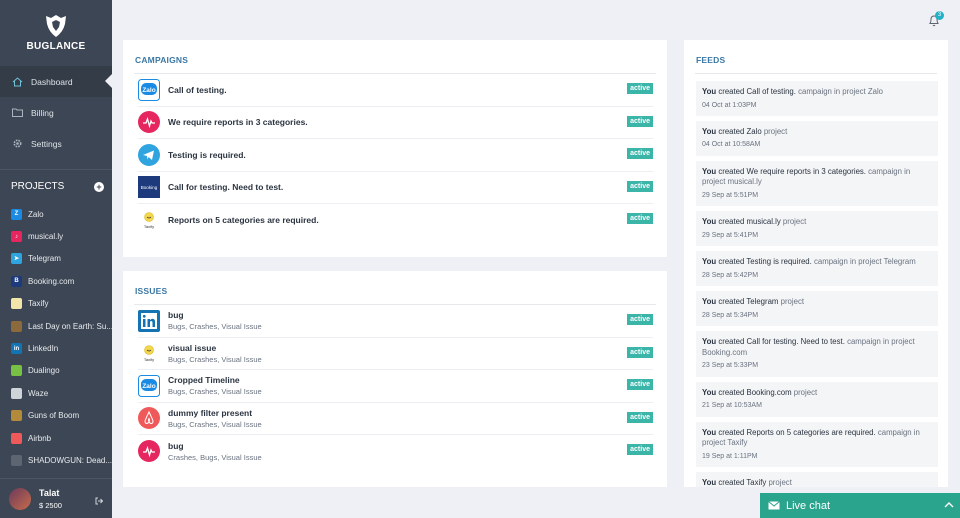  Describe the element at coordinates (16, 259) in the screenshot. I see `project-app-icon: ➤` at that location.